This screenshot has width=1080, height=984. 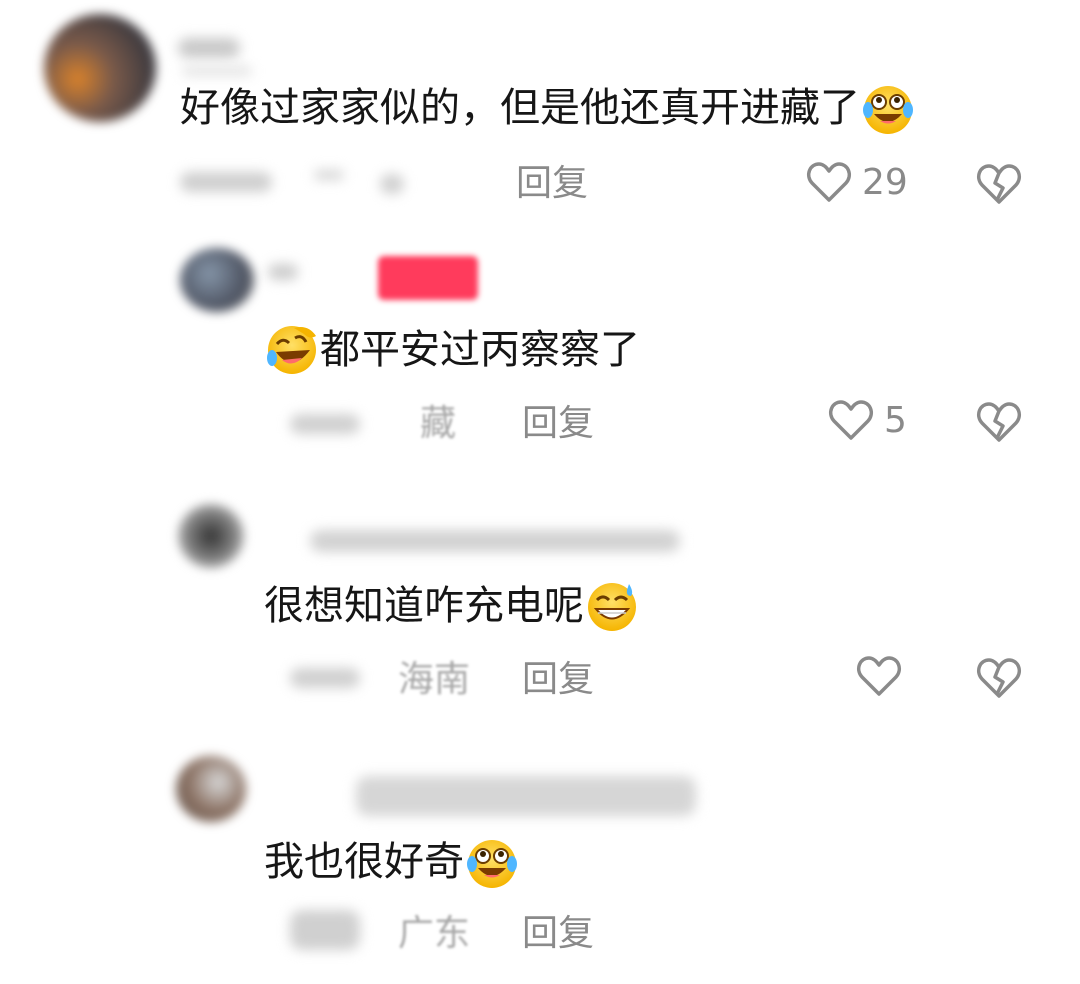 What do you see at coordinates (520, 108) in the screenshot?
I see `comment-text-content: 好像过家家似的，但是他还真开进藏了` at bounding box center [520, 108].